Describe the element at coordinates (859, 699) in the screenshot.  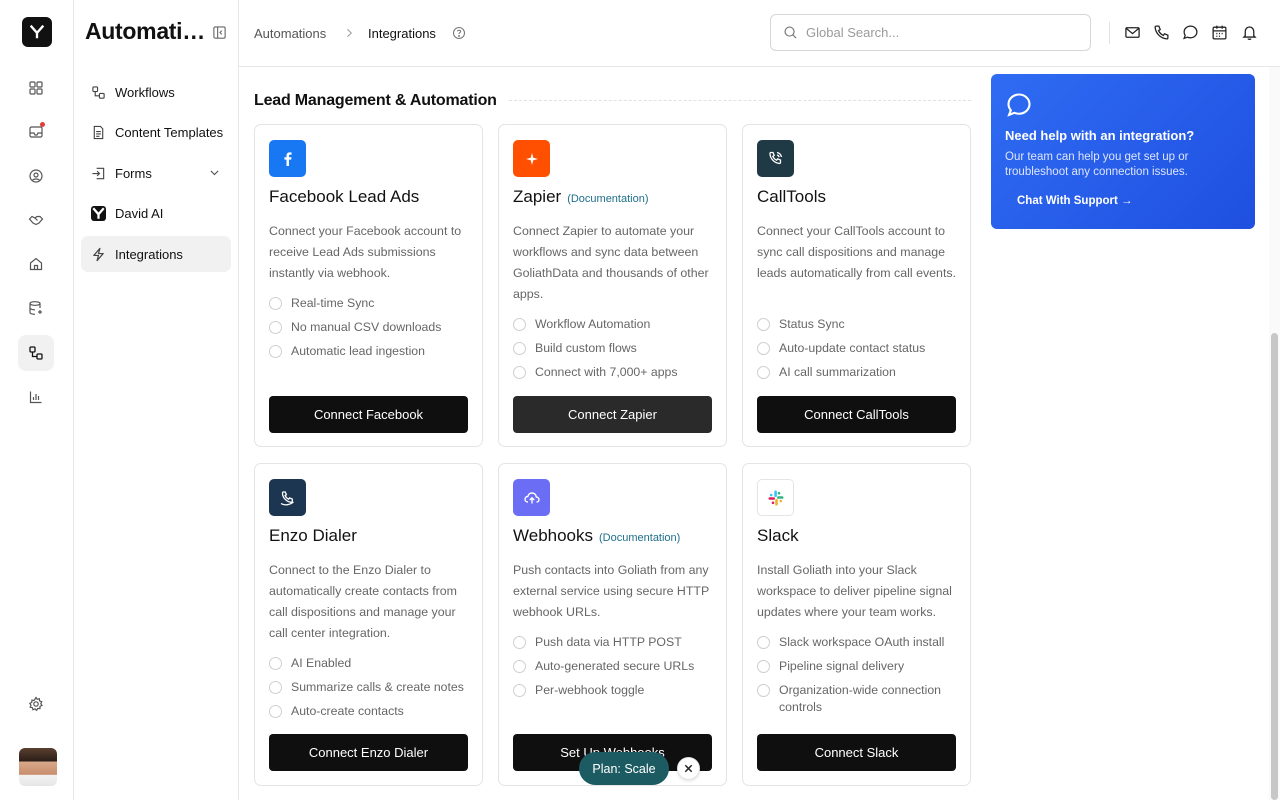
I see `feature-item: Organization-wide connection controls` at that location.